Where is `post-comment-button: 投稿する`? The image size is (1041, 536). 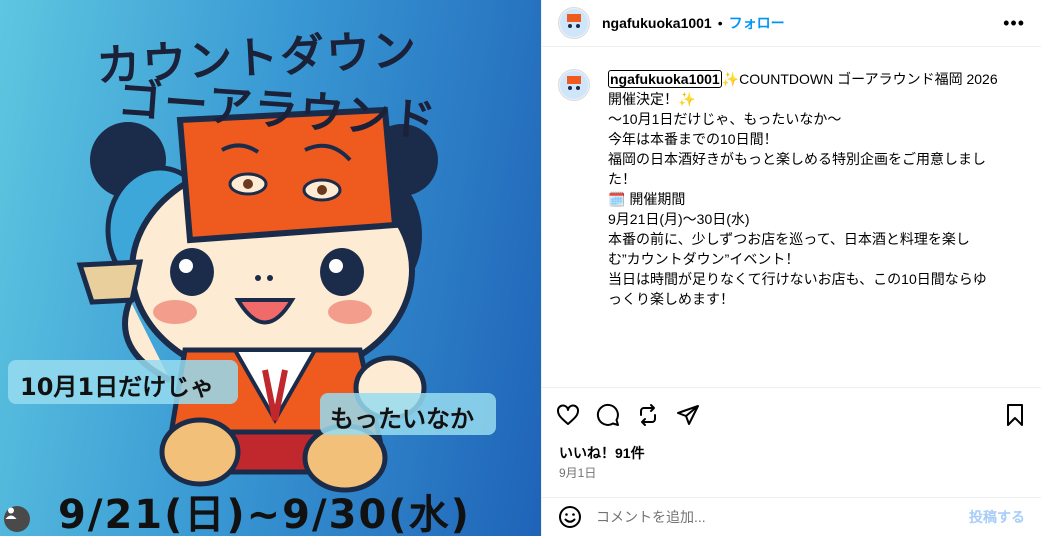
post-comment-button: 投稿する is located at coordinates (997, 517).